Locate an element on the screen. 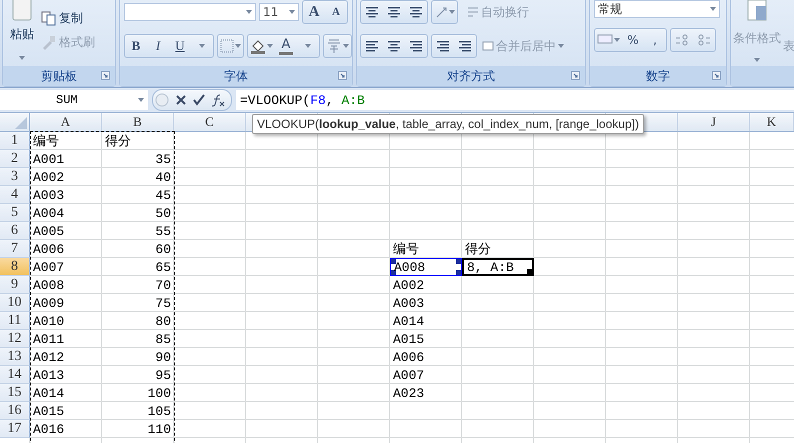 The image size is (794, 443). indent-icon is located at coordinates (443, 46).